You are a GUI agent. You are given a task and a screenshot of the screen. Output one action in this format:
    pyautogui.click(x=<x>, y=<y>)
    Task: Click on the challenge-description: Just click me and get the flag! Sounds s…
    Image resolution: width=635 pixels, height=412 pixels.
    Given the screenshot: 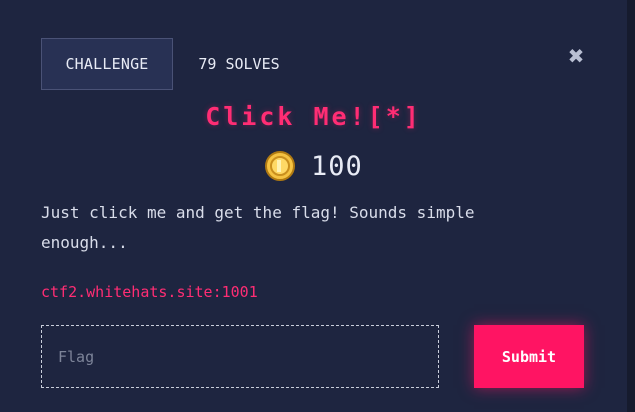 What is the action you would take?
    pyautogui.click(x=258, y=227)
    